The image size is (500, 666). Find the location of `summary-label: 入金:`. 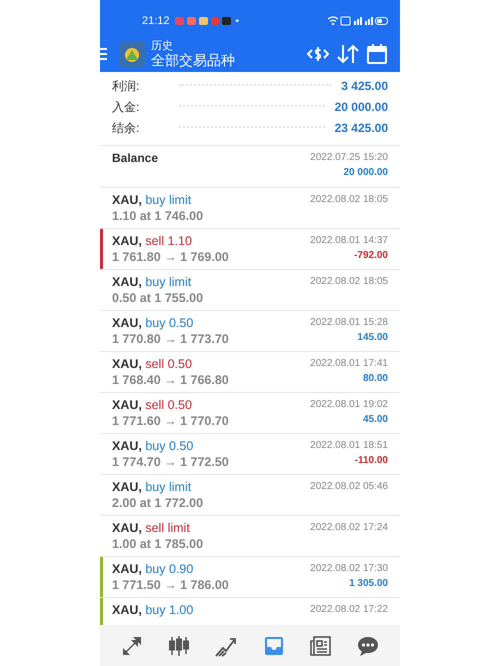

summary-label: 入金: is located at coordinates (126, 107).